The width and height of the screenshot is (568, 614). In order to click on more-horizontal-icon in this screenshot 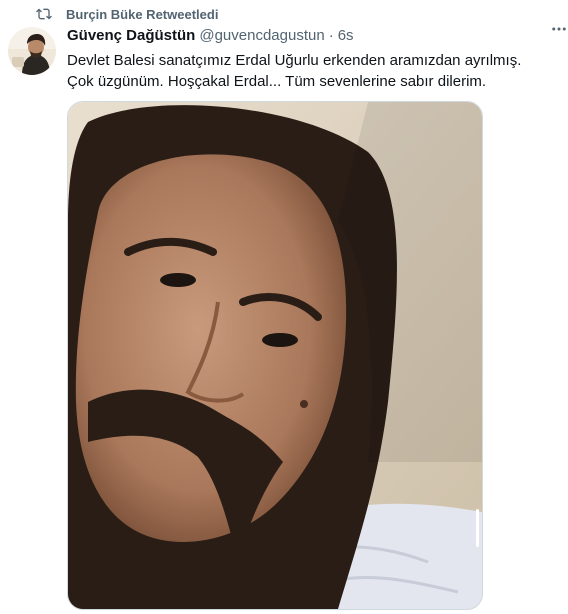, I will do `click(559, 31)`.